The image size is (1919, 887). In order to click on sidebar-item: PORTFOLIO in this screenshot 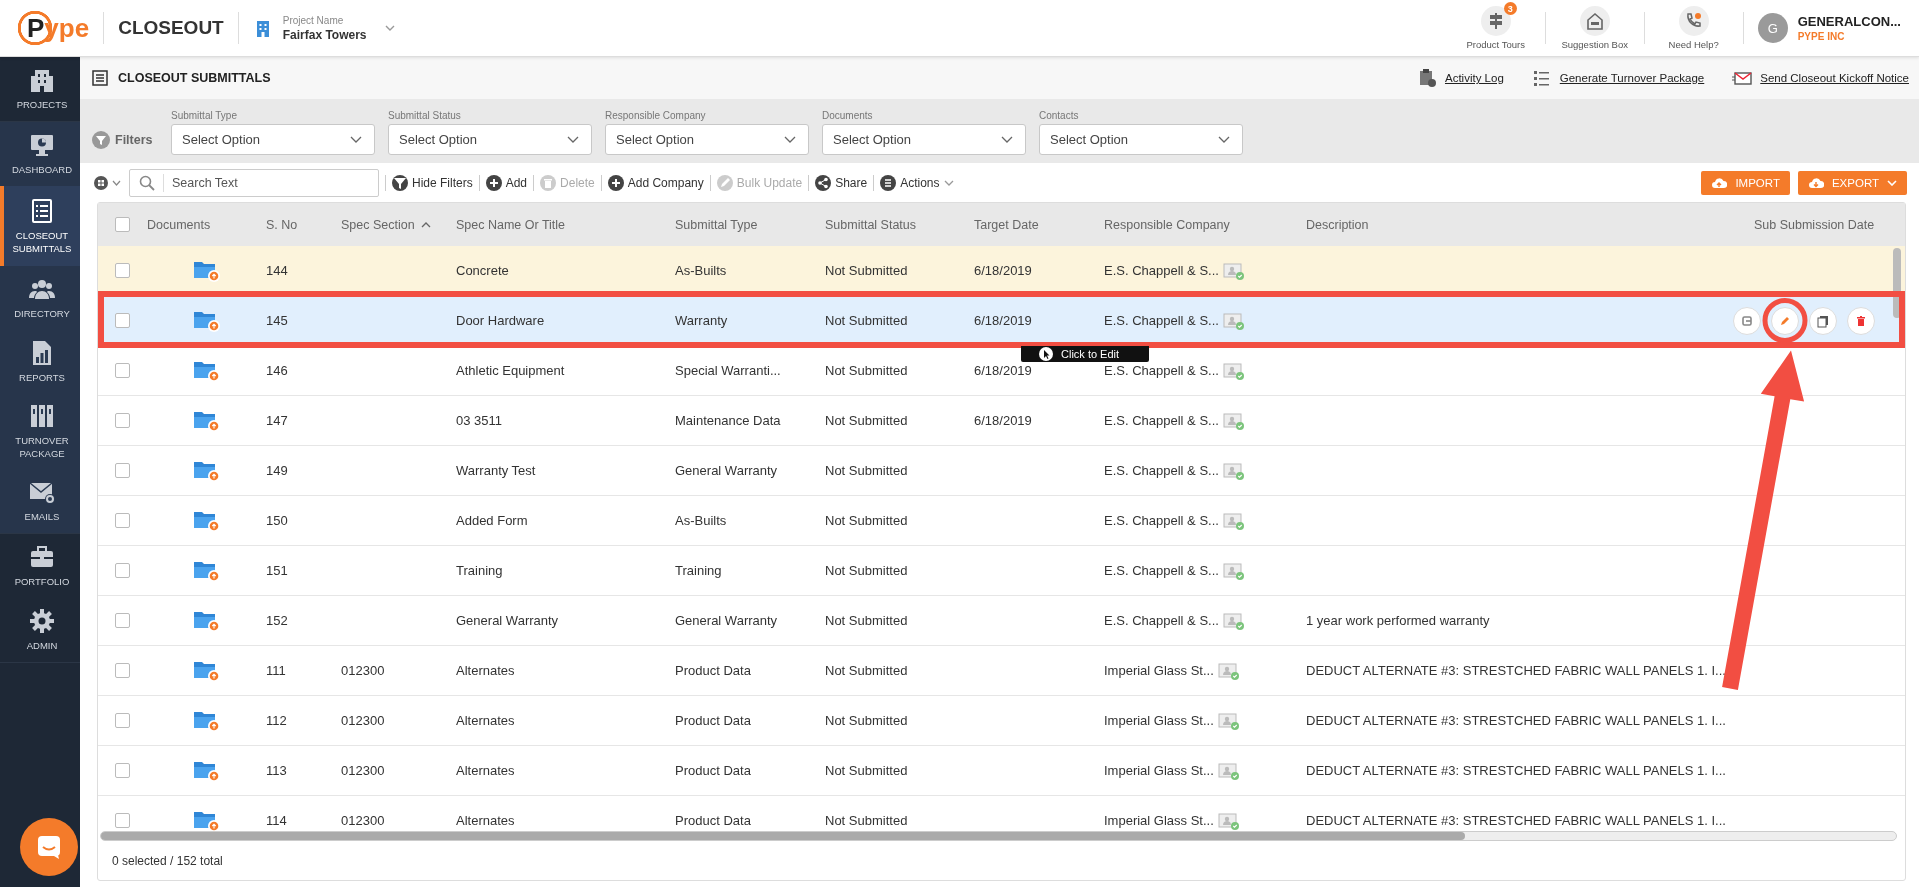, I will do `click(40, 565)`.